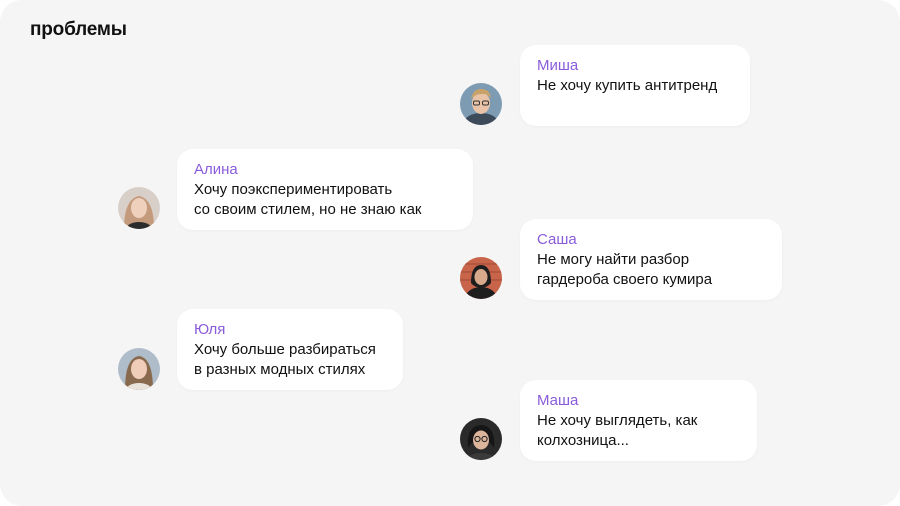 This screenshot has width=900, height=506. Describe the element at coordinates (139, 369) in the screenshot. I see `avatar-yulia-icon` at that location.